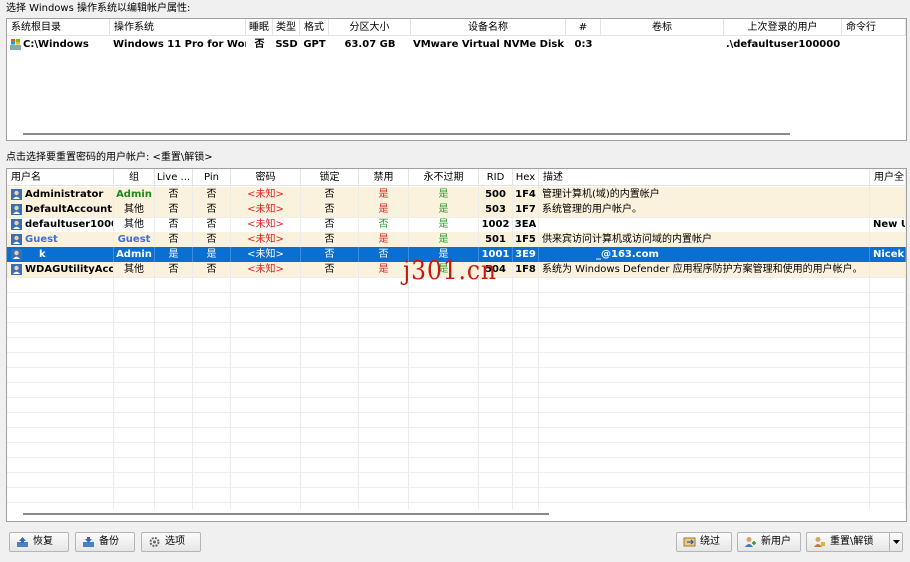  Describe the element at coordinates (704, 177) in the screenshot. I see `user-col-desc: 描述` at that location.